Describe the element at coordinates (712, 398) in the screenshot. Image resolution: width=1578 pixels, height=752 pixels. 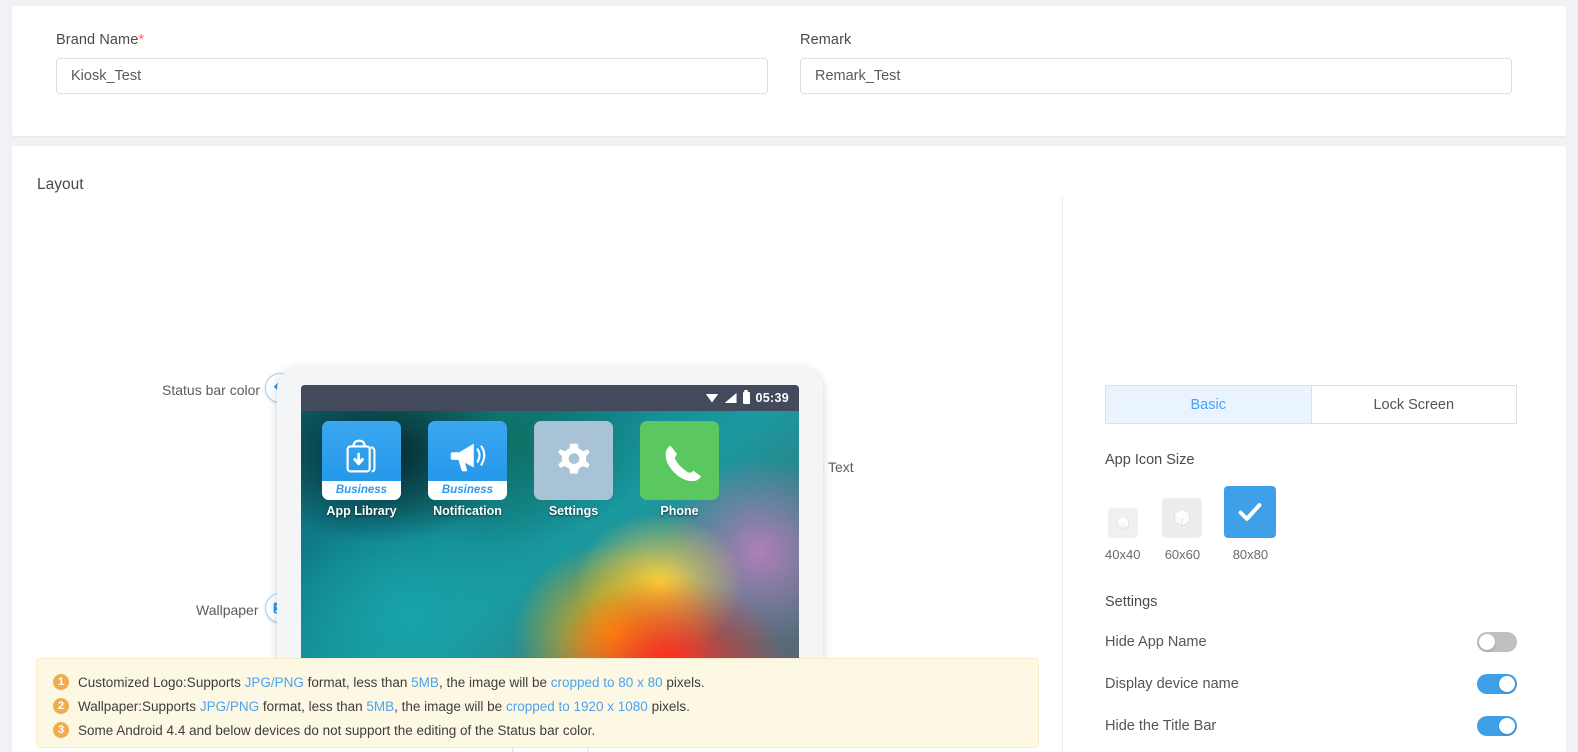
I see `wifi-icon` at that location.